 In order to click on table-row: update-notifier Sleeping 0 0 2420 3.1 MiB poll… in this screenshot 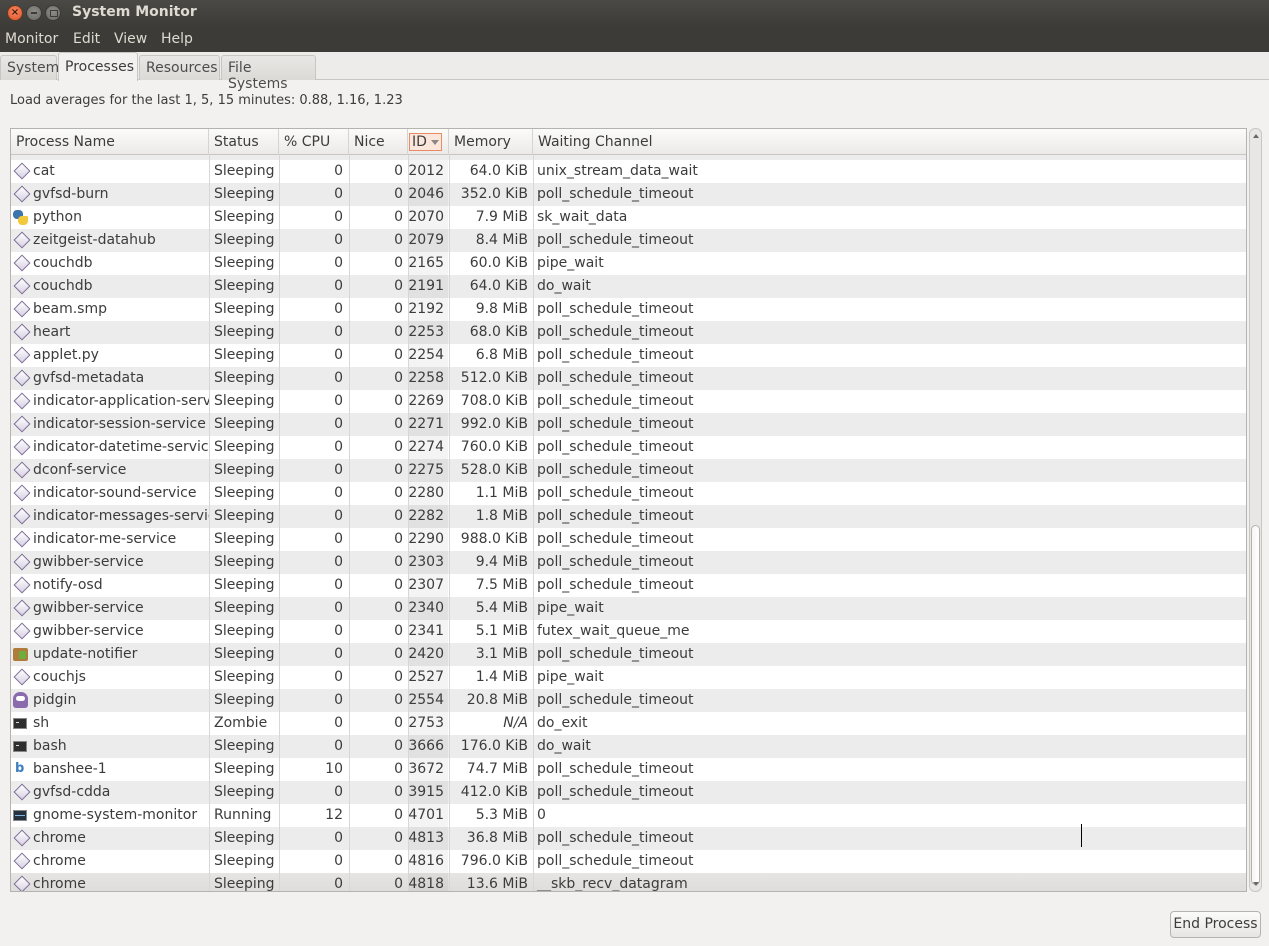, I will do `click(628, 654)`.